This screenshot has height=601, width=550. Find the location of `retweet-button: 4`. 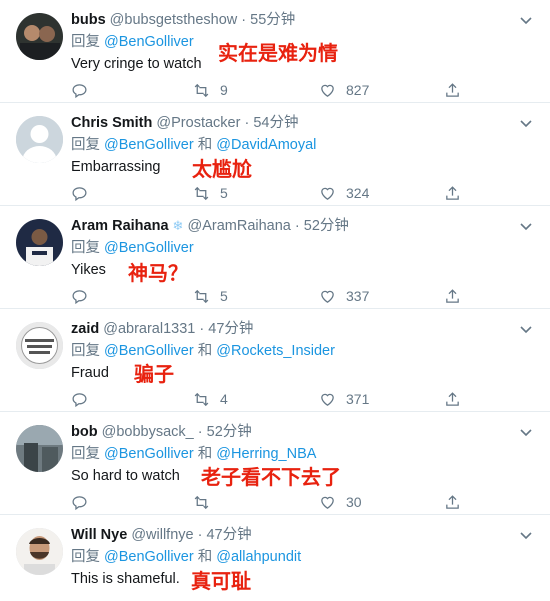

retweet-button: 4 is located at coordinates (210, 399).